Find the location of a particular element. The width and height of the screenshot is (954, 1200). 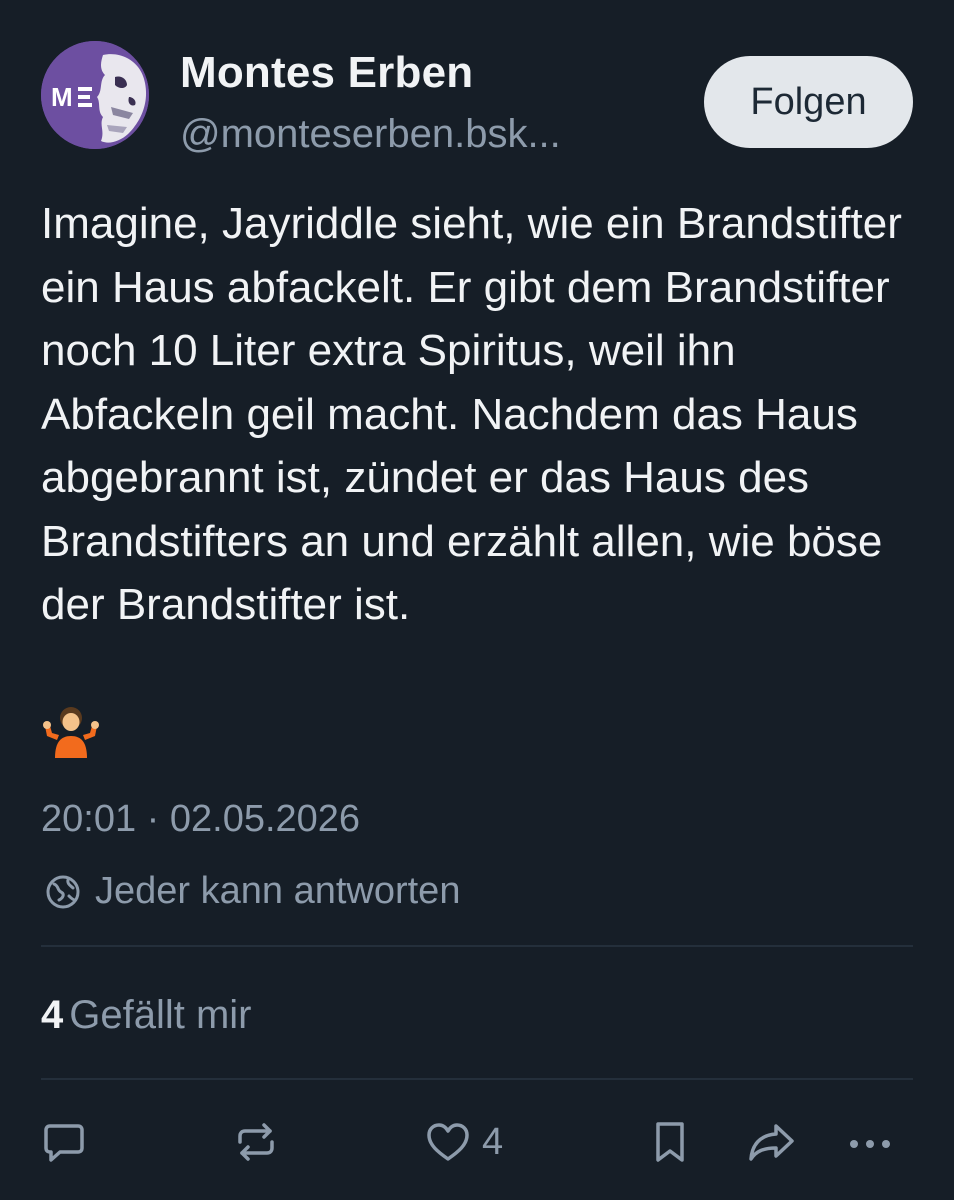

comment-icon is located at coordinates (64, 1143).